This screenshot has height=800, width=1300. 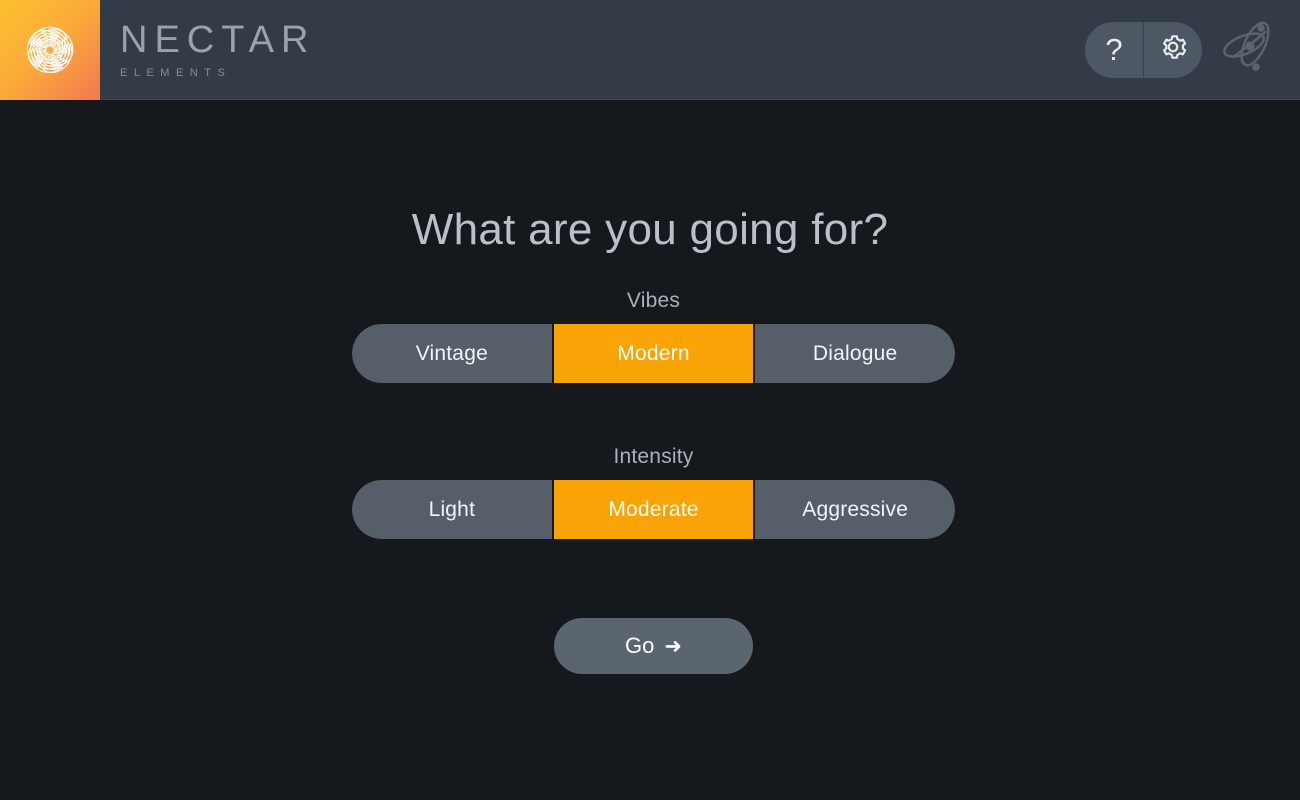 I want to click on group-label-intensity: Intensity, so click(x=653, y=456).